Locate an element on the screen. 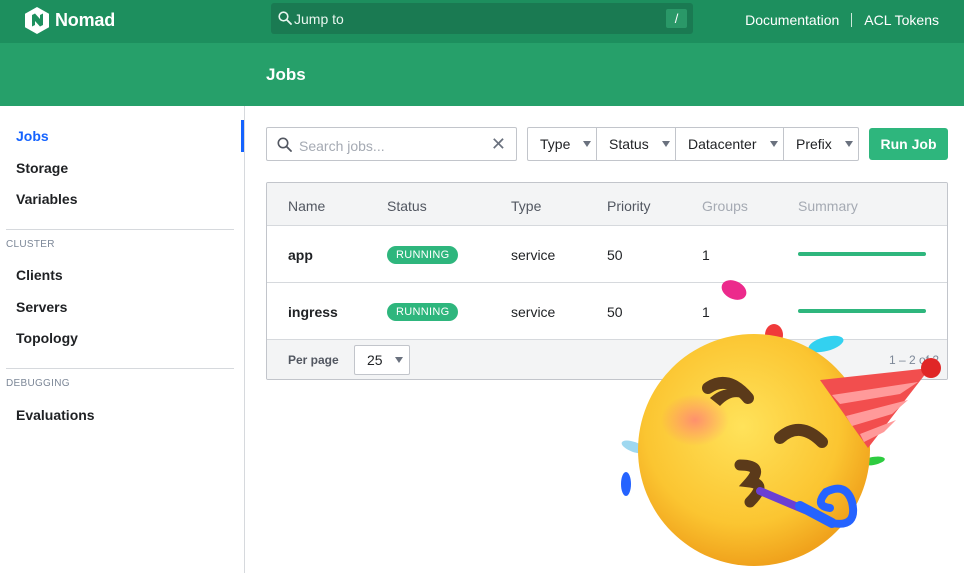  run-job-button: Run Job is located at coordinates (908, 144).